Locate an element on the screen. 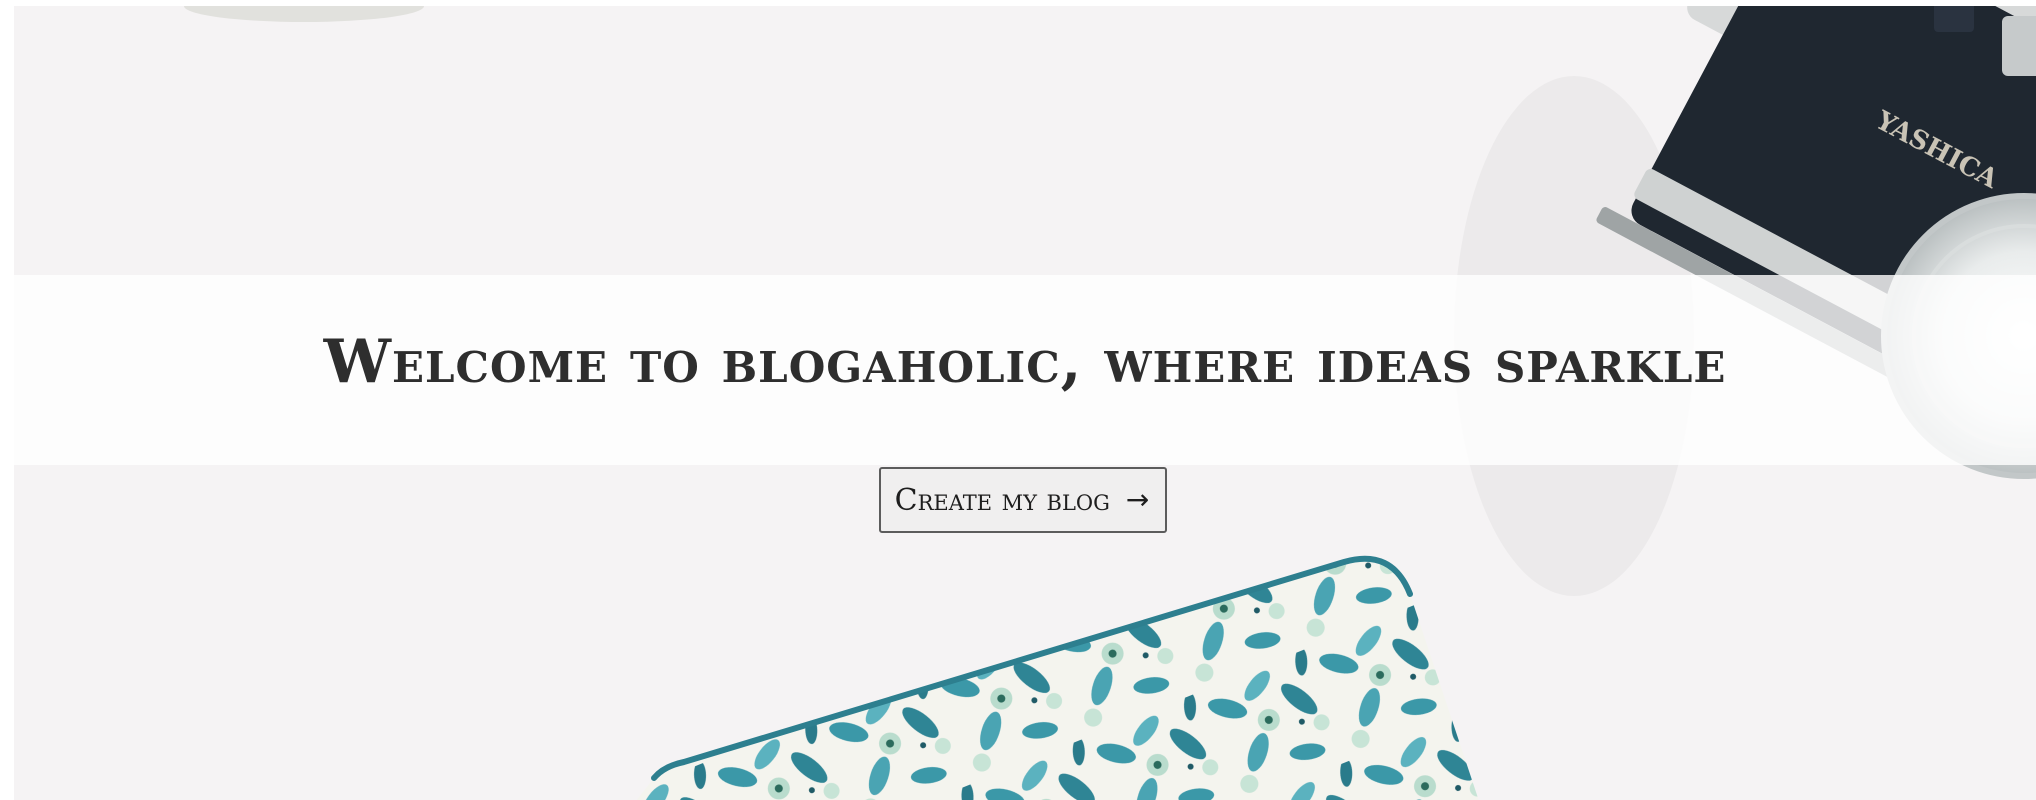 This screenshot has height=800, width=2036. create-my-blog-button: Create my blog → is located at coordinates (1023, 500).